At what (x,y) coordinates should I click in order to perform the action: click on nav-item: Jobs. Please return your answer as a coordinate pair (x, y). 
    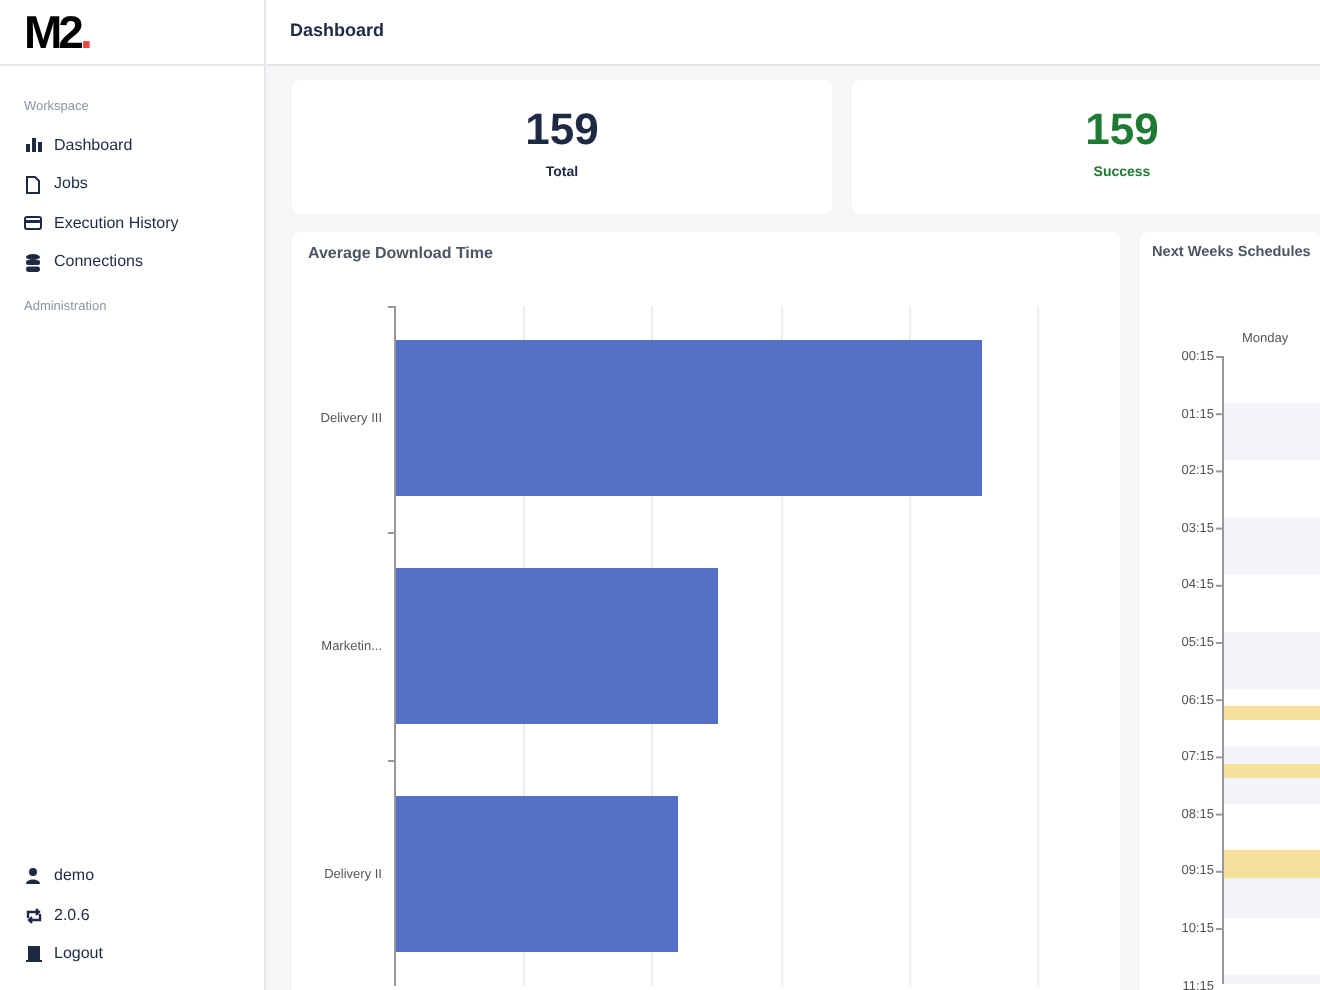
    Looking at the image, I should click on (52, 184).